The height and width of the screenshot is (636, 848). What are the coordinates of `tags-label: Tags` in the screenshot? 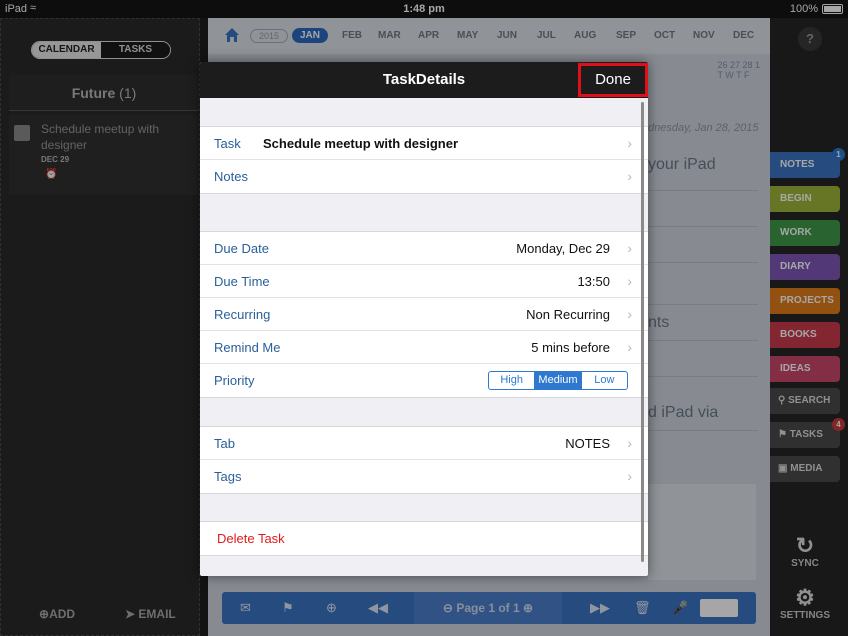 It's located at (228, 476).